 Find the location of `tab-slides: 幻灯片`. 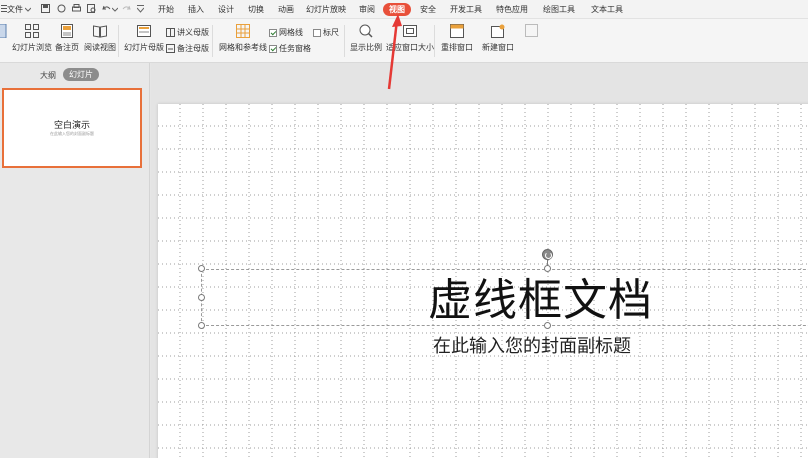

tab-slides: 幻灯片 is located at coordinates (81, 74).